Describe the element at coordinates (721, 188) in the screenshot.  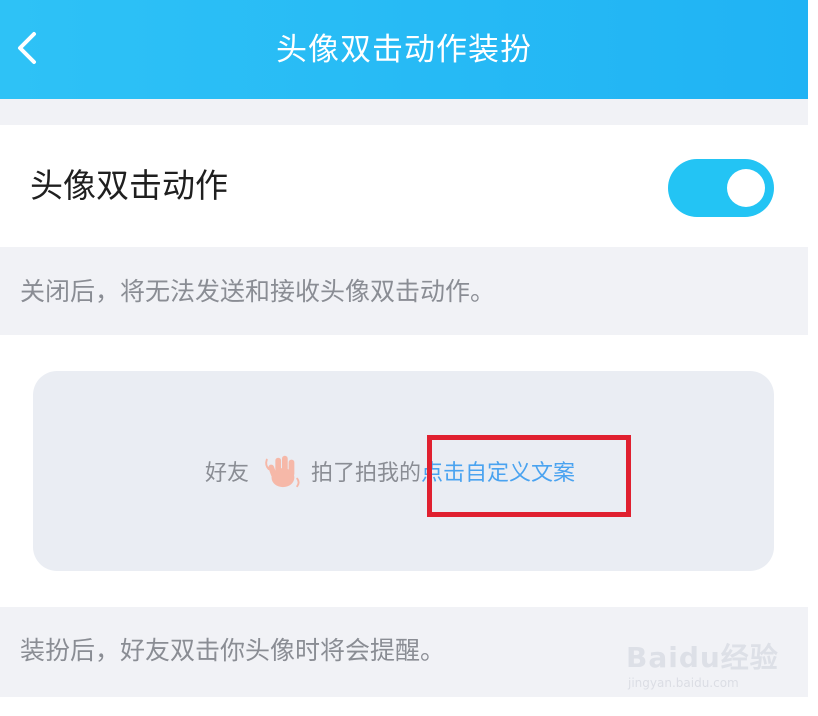
I see `double-tap-toggle-switch` at that location.